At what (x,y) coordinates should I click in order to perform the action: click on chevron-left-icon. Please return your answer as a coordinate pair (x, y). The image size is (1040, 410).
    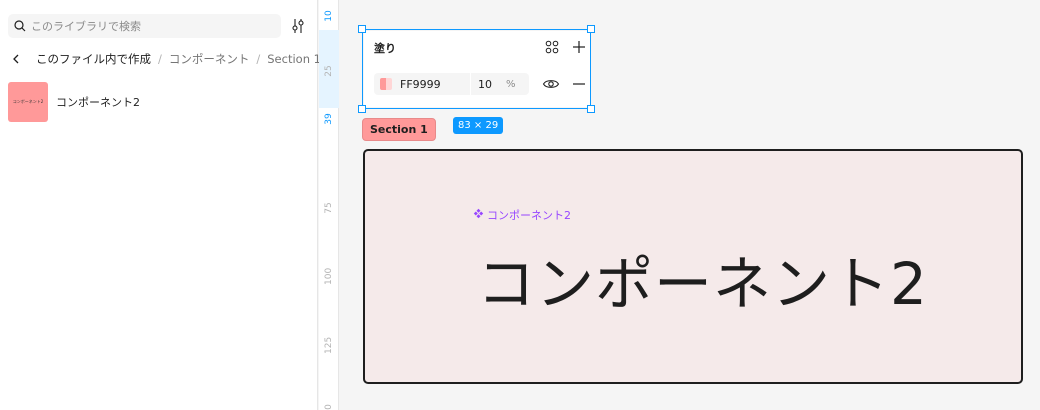
    Looking at the image, I should click on (16, 59).